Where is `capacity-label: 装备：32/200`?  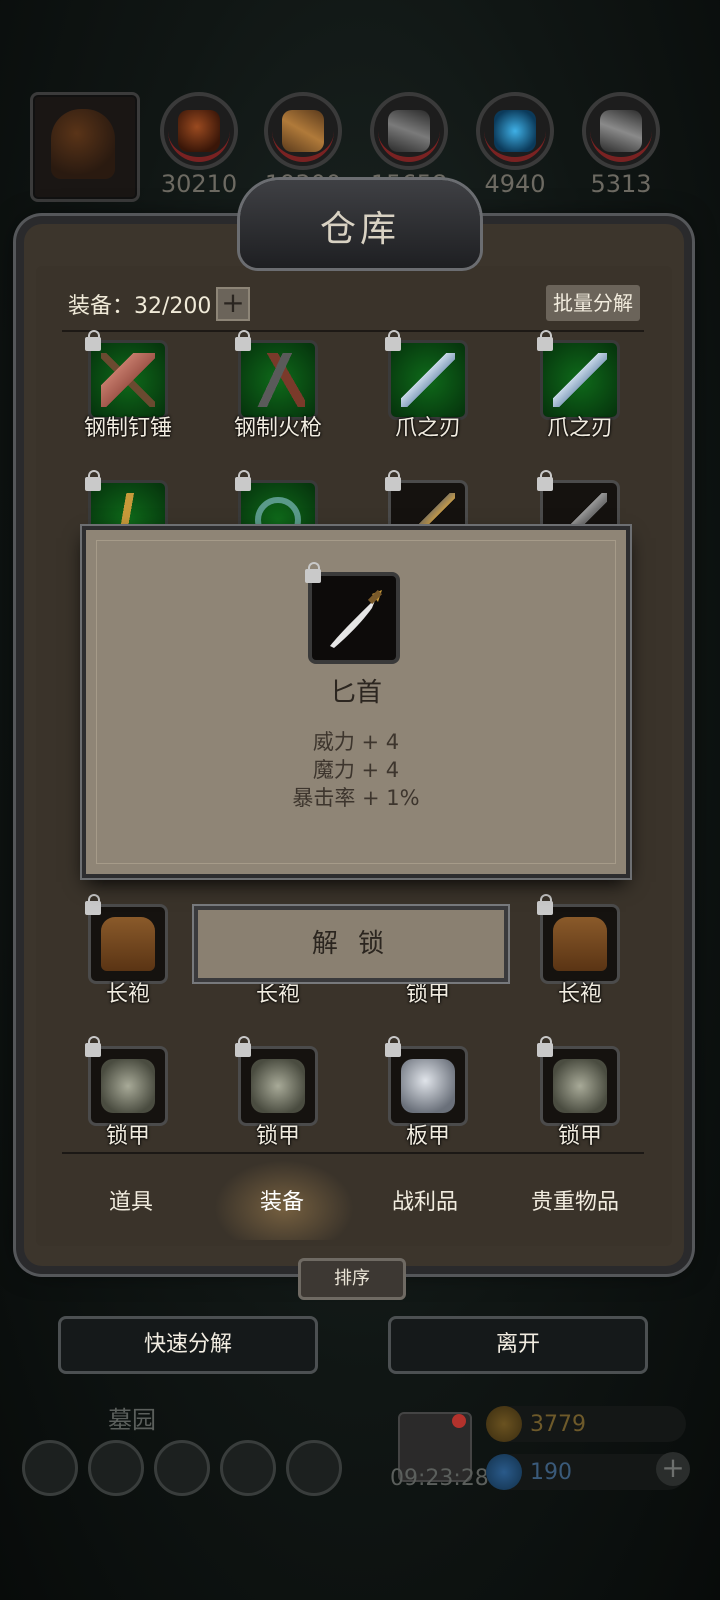 capacity-label: 装备：32/200 is located at coordinates (140, 306).